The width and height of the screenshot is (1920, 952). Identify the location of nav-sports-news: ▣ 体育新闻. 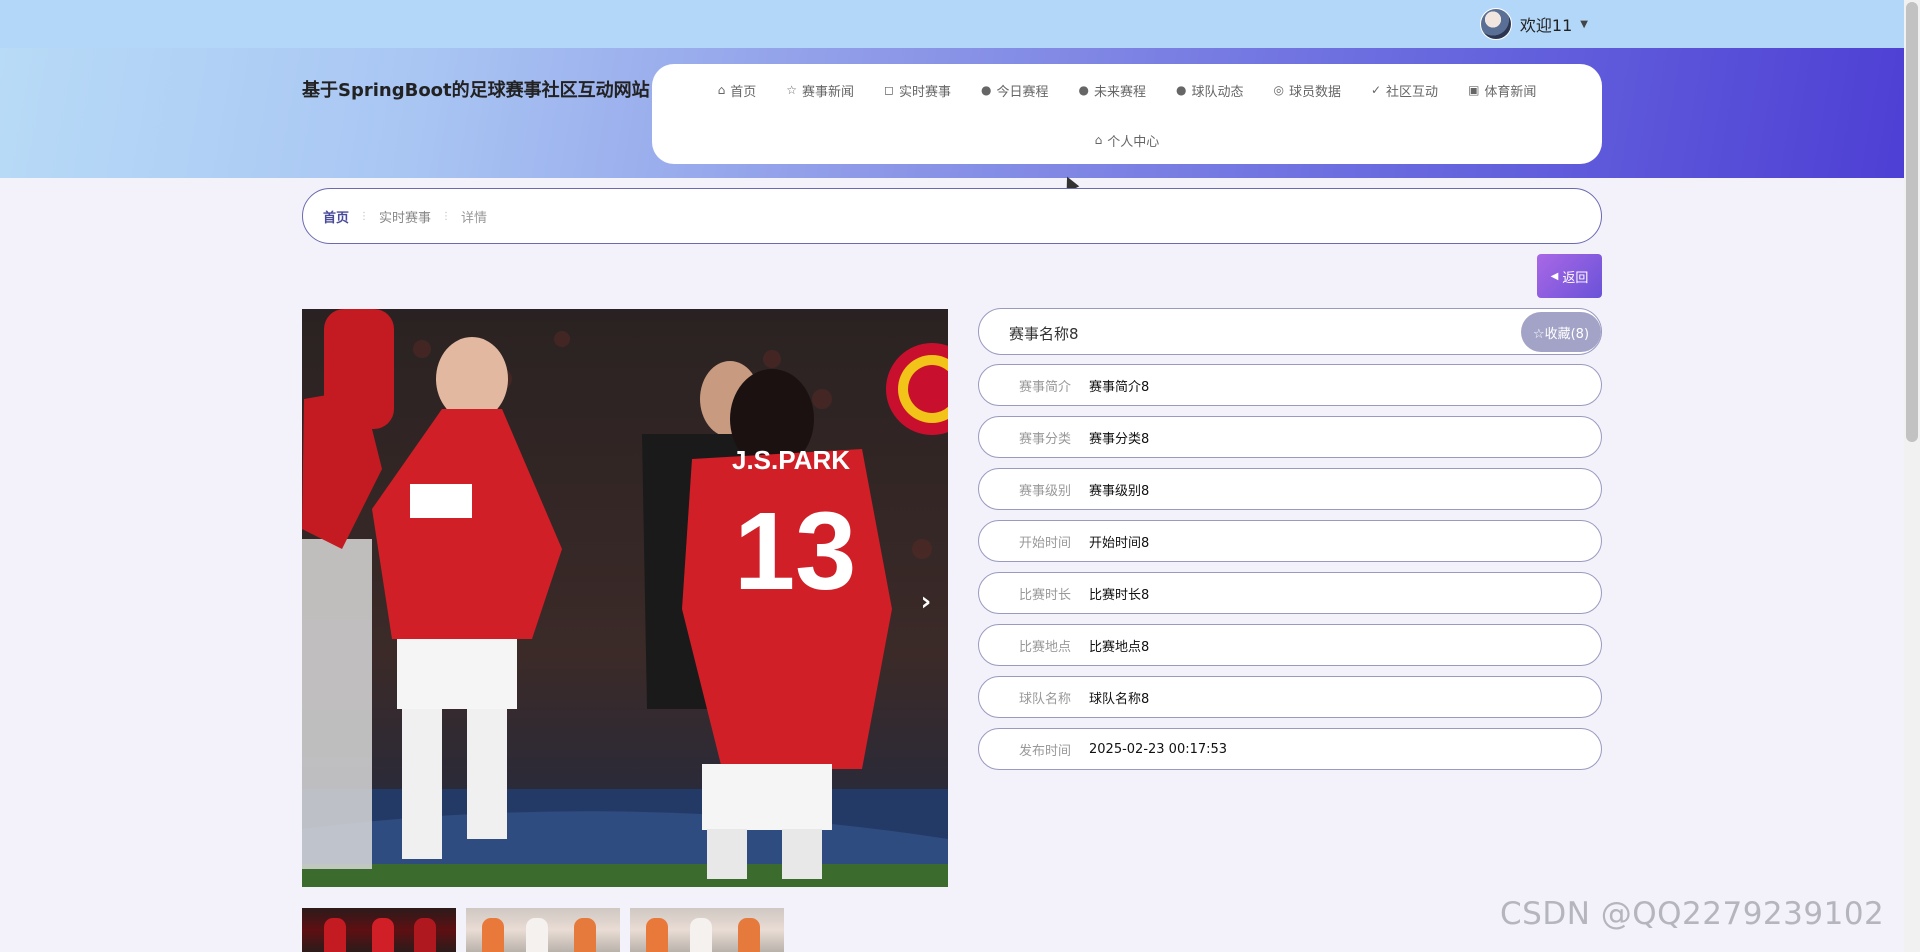
(1502, 90).